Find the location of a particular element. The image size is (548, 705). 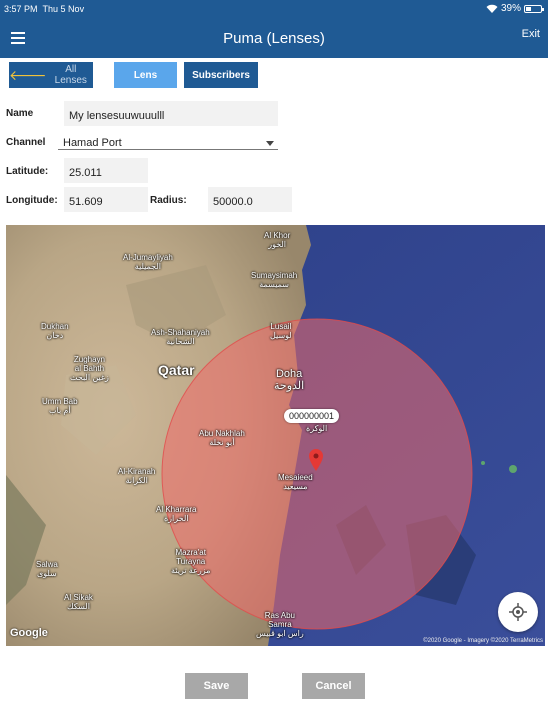

exit-button: Exit is located at coordinates (531, 34).